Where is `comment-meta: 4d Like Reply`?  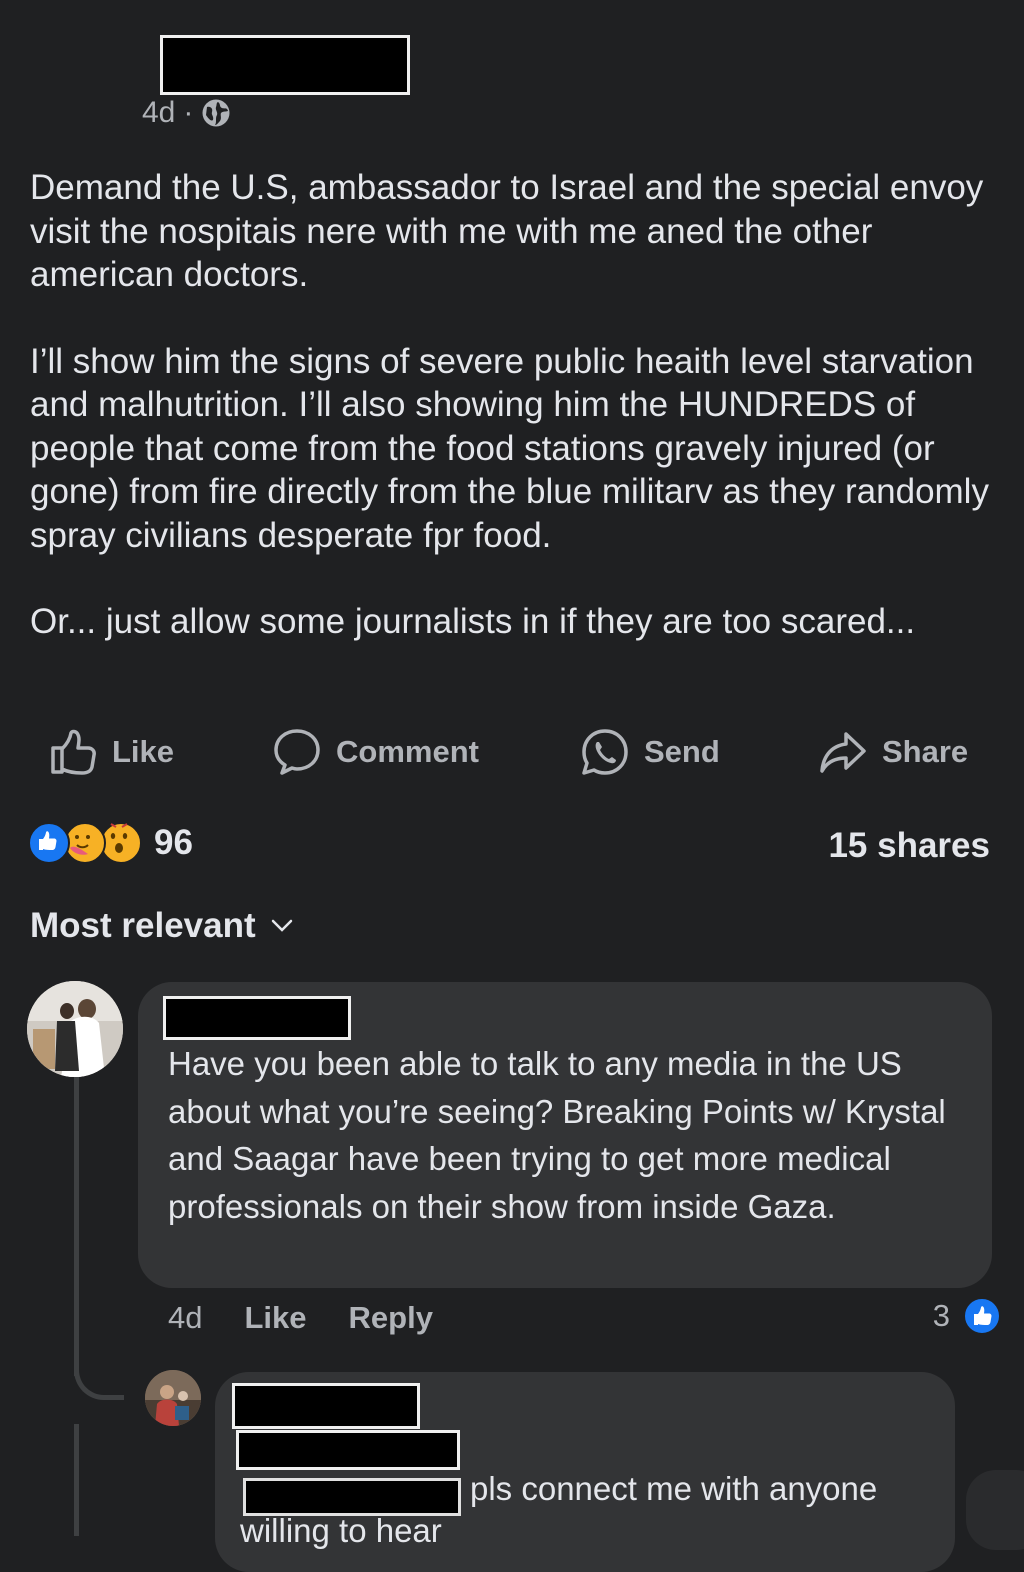
comment-meta: 4d Like Reply is located at coordinates (300, 1318).